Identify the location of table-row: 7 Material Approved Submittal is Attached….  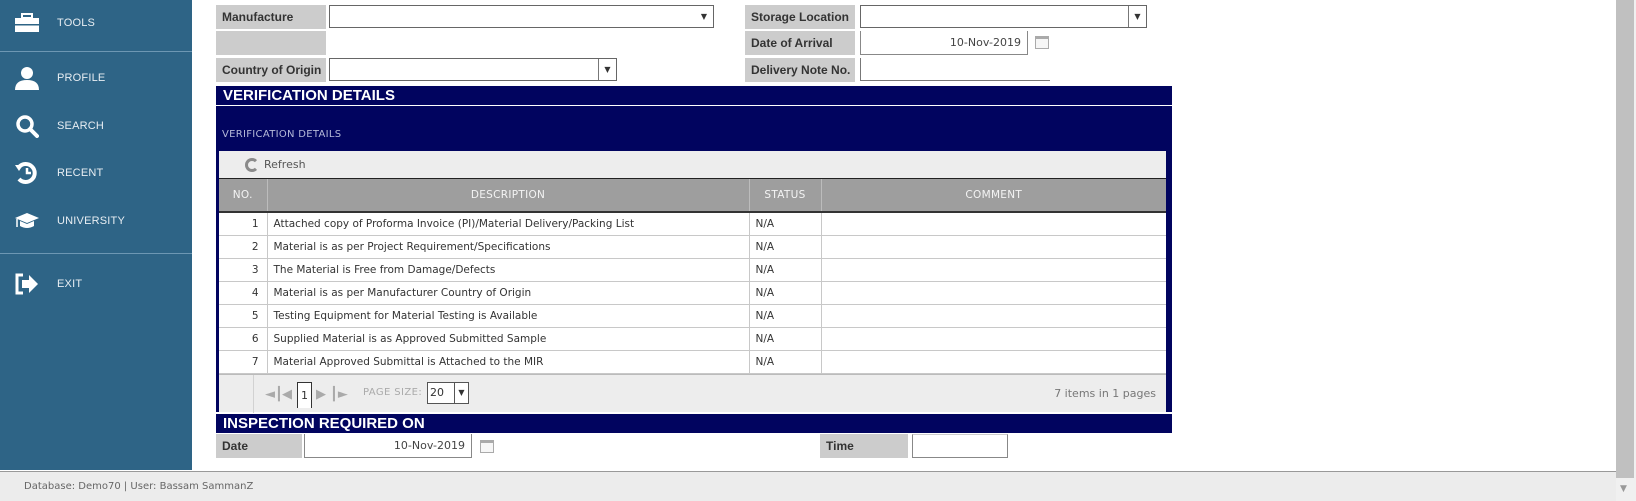
(692, 362).